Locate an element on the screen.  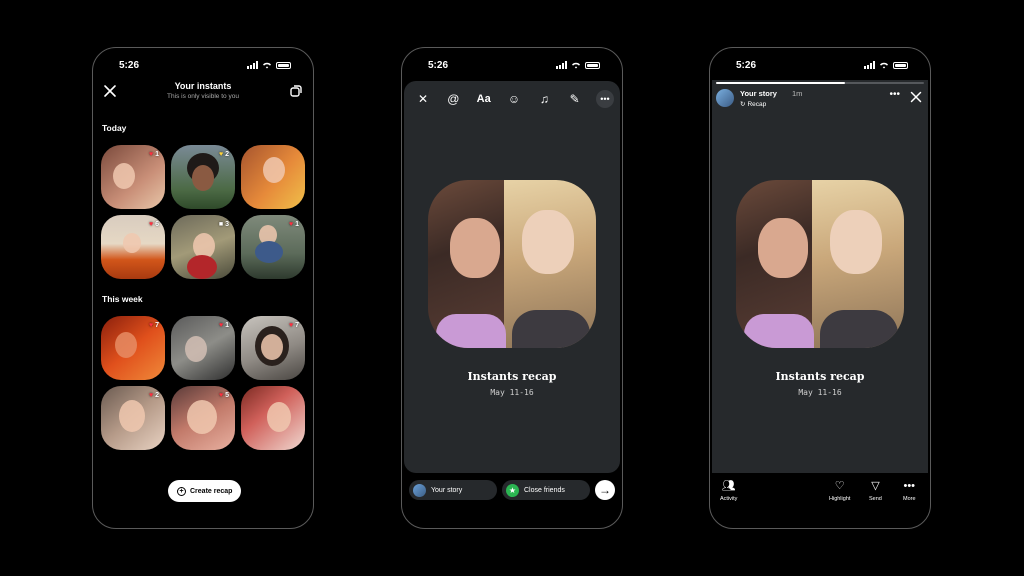
close-icon is located at coordinates (916, 97).